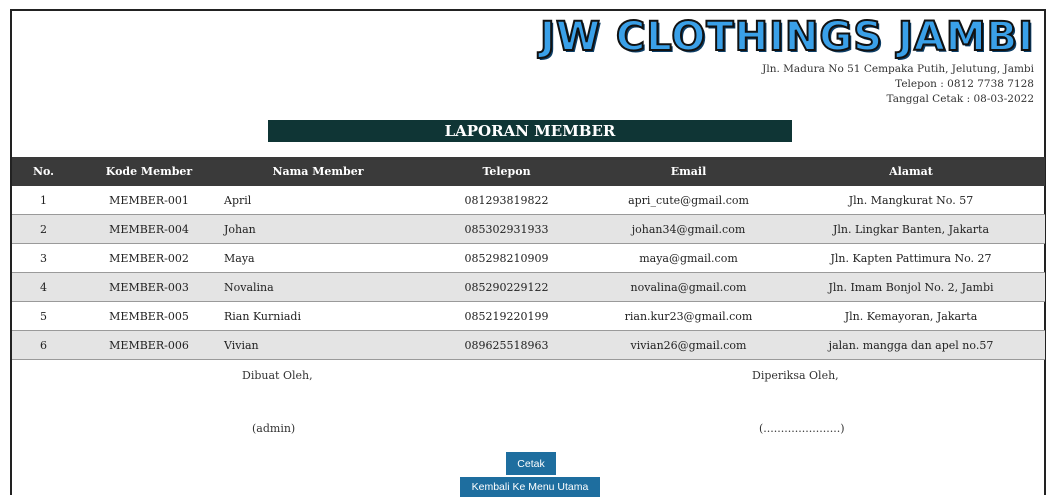 This screenshot has width=1048, height=497. What do you see at coordinates (318, 200) in the screenshot?
I see `cell-nama: April` at bounding box center [318, 200].